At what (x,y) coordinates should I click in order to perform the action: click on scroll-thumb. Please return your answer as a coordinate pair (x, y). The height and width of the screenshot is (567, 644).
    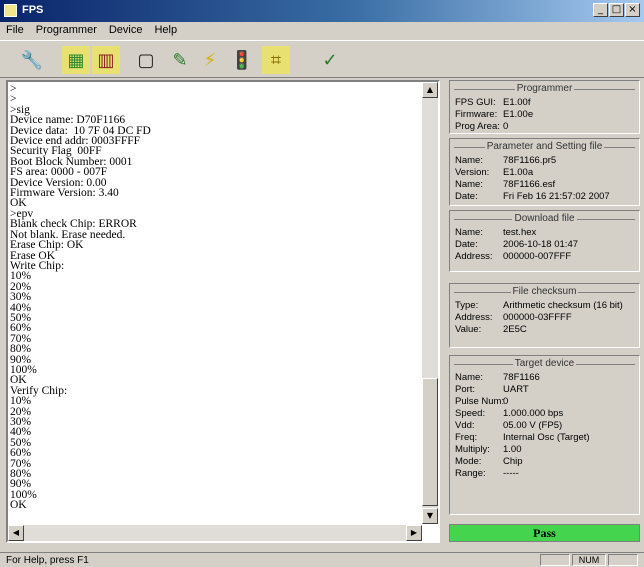
    Looking at the image, I should click on (430, 442).